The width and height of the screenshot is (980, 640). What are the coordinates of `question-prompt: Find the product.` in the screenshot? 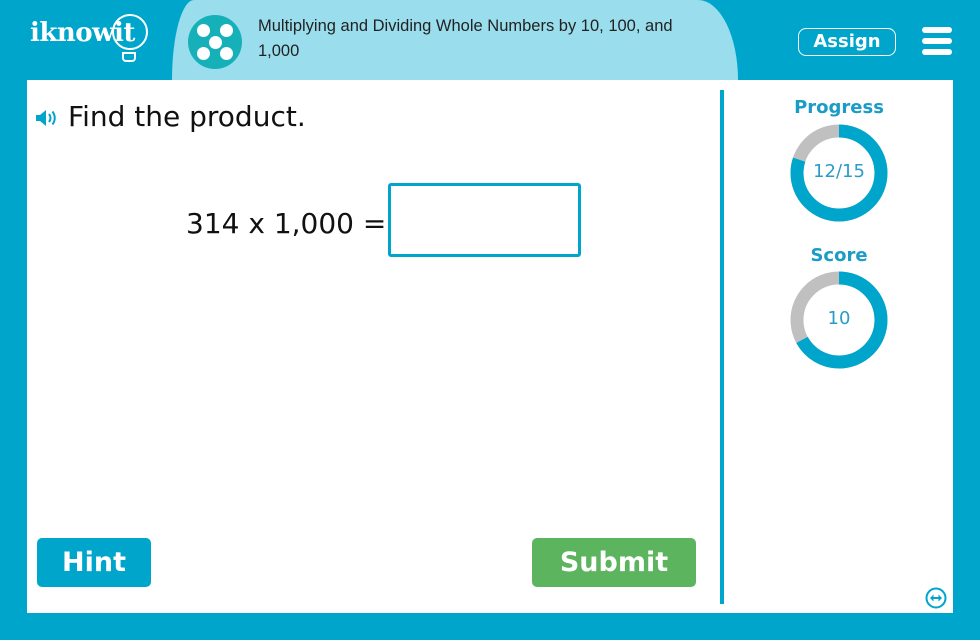 It's located at (187, 116).